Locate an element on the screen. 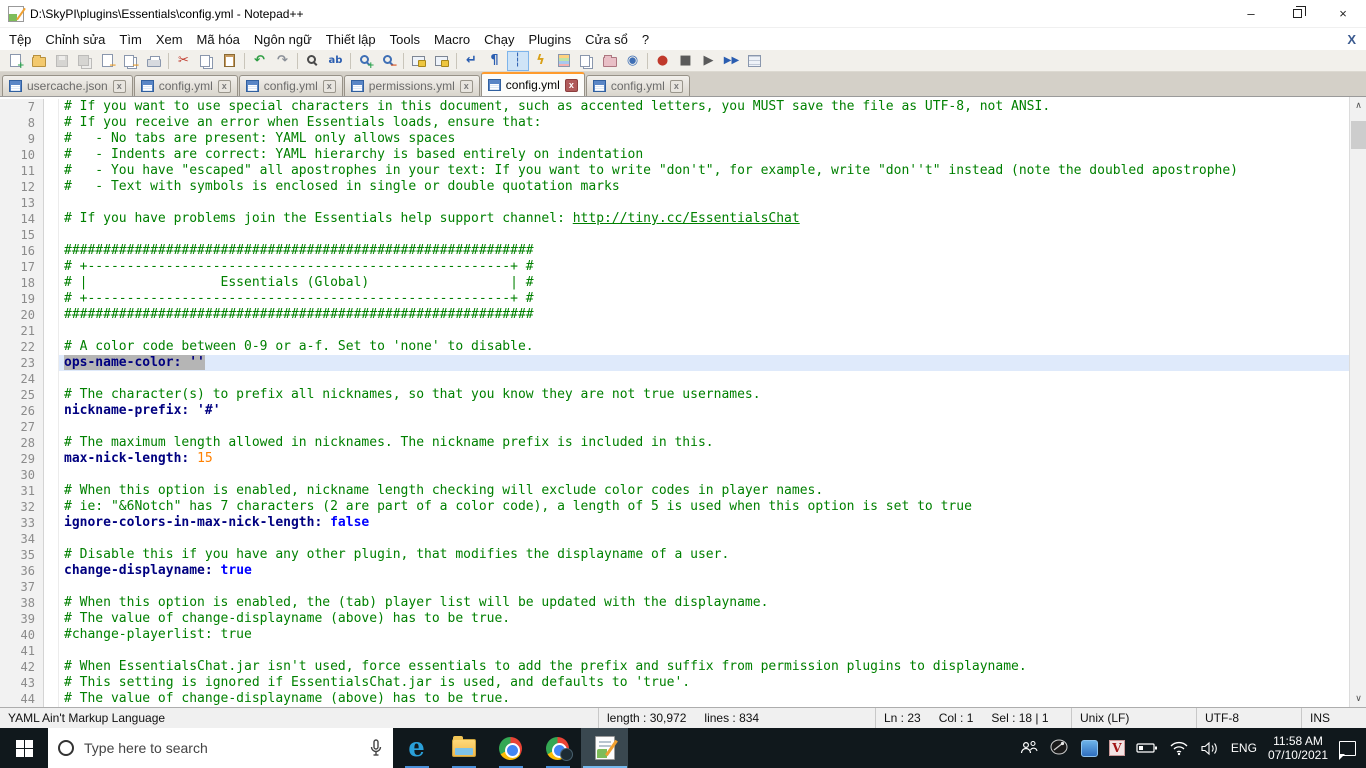 This screenshot has height=768, width=1366. find-button is located at coordinates (313, 61).